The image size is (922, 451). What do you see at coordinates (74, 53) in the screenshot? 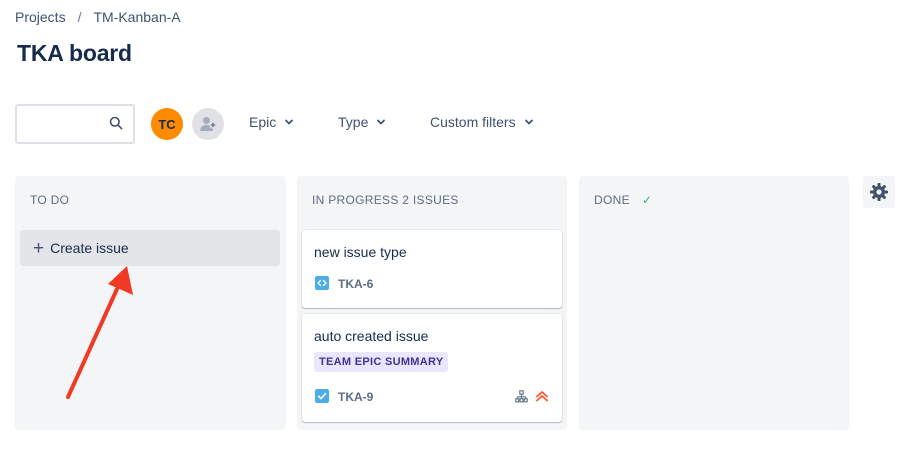
I see `page-title: TKA board` at bounding box center [74, 53].